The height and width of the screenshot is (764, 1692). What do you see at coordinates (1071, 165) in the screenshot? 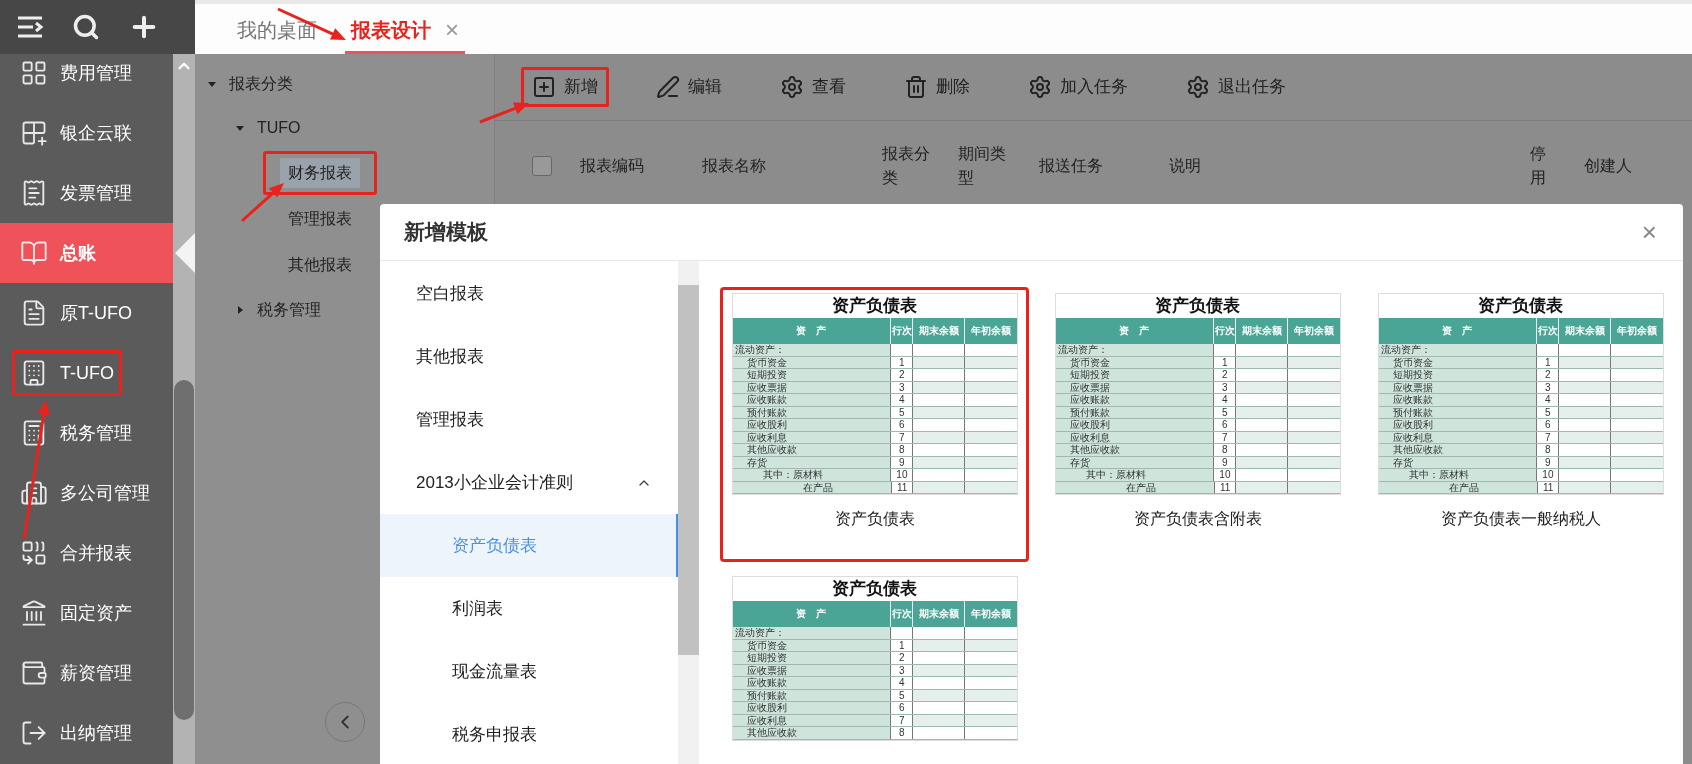
I see `column-header: 报送任务` at bounding box center [1071, 165].